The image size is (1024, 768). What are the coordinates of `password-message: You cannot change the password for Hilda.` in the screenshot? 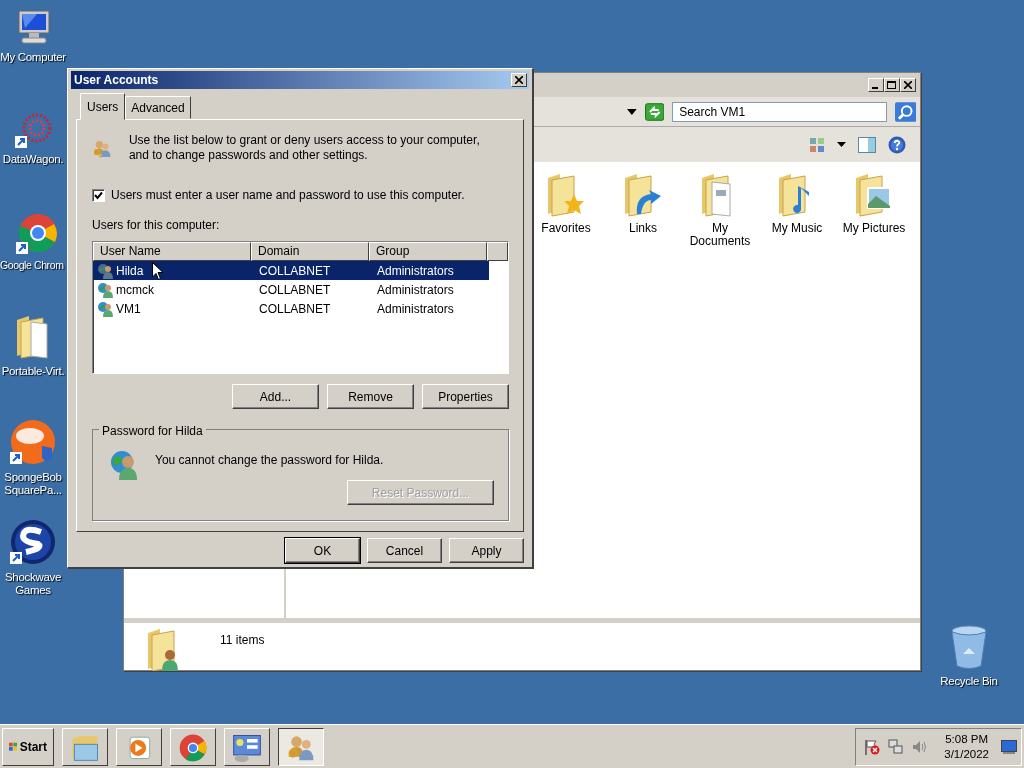 It's located at (269, 460).